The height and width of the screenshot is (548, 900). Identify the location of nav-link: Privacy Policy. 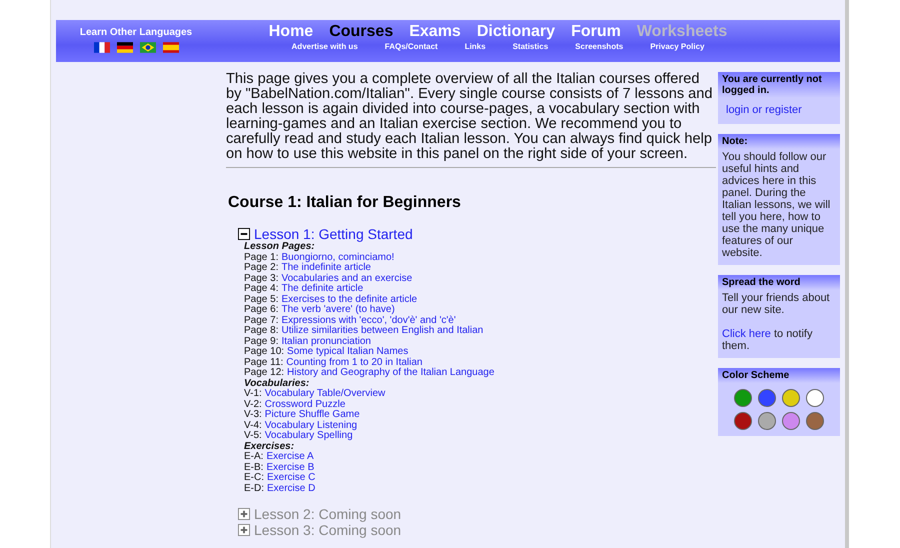
(677, 46).